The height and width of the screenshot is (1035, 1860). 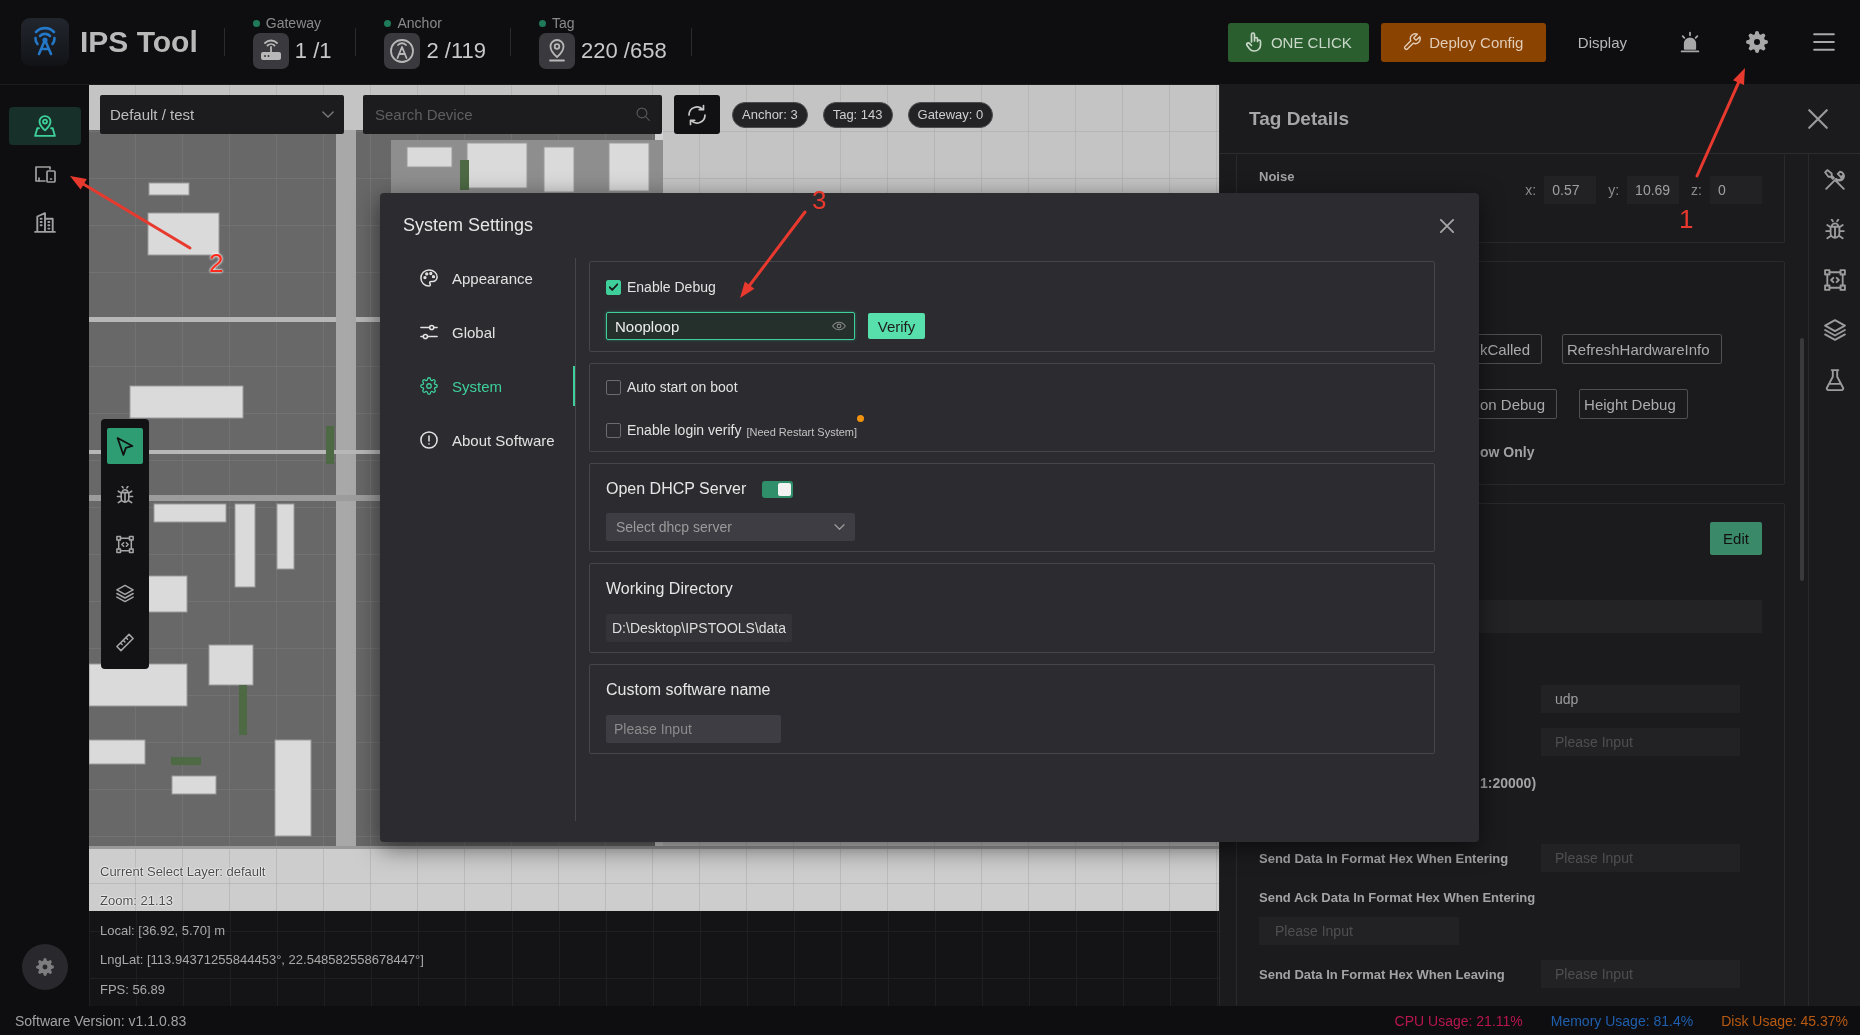 I want to click on hand-pointer-icon, so click(x=1253, y=42).